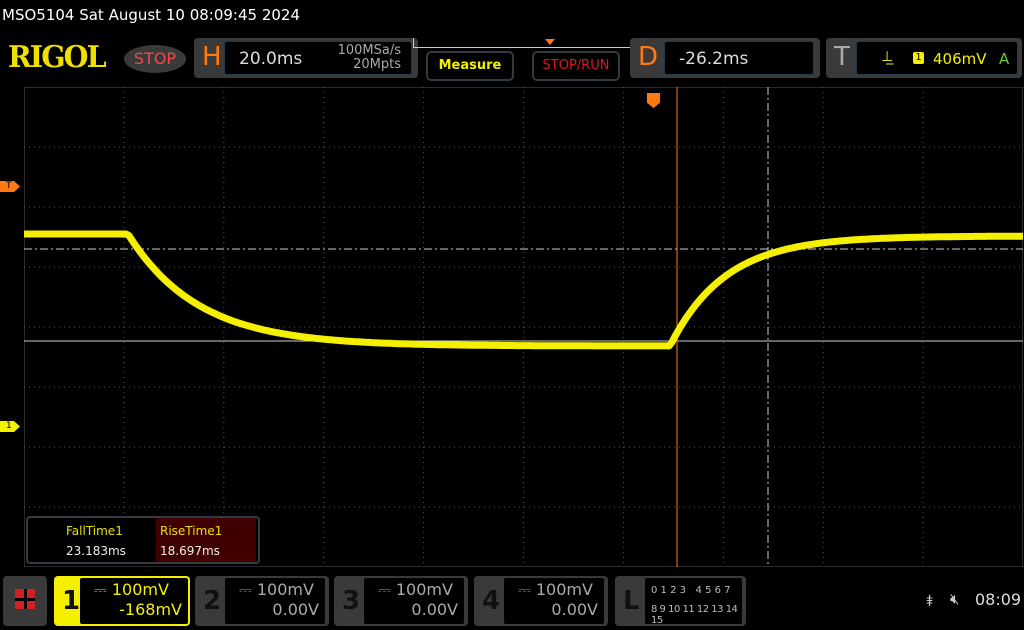 This screenshot has height=630, width=1024. I want to click on channel1-offset-marker: 1, so click(10, 426).